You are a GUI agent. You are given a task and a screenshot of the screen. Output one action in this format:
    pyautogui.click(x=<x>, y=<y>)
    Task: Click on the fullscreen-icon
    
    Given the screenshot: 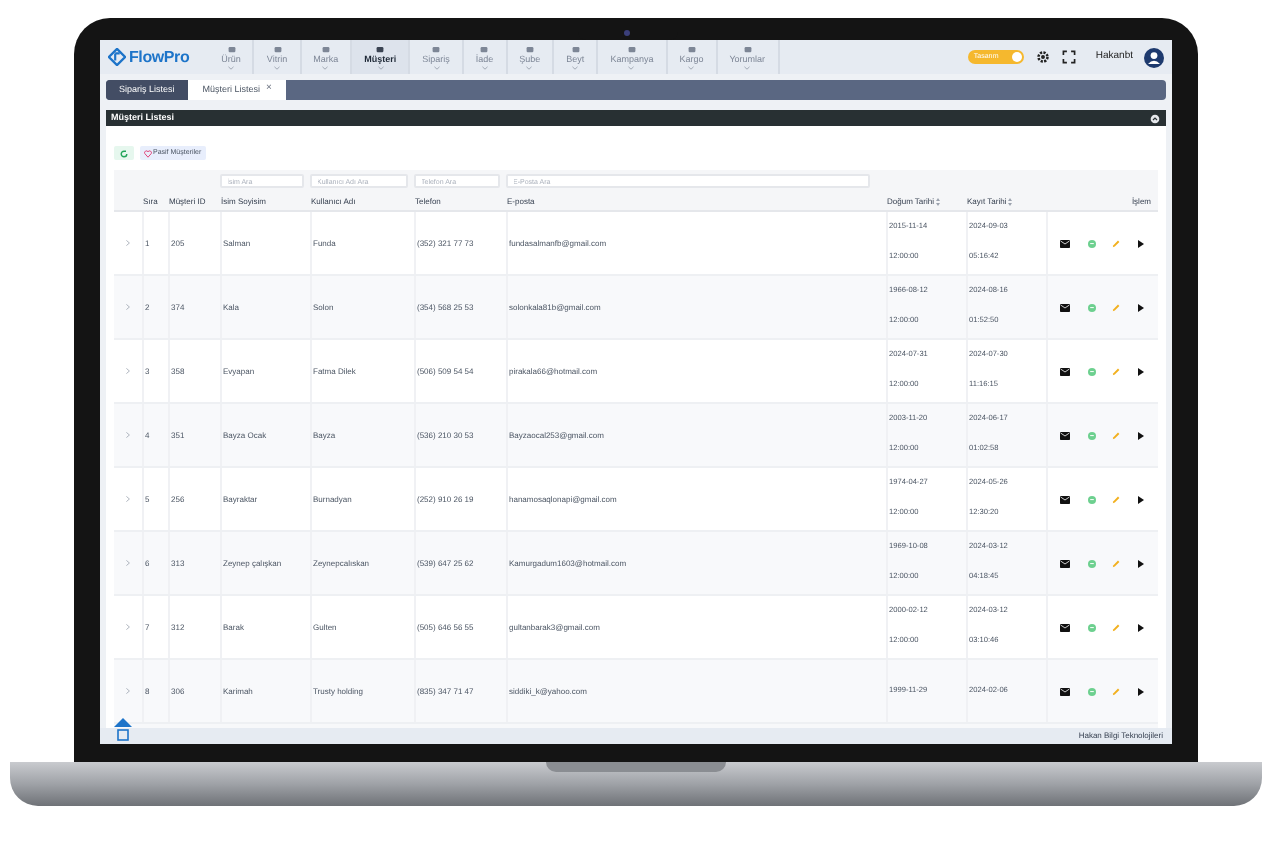 What is the action you would take?
    pyautogui.click(x=1068, y=57)
    